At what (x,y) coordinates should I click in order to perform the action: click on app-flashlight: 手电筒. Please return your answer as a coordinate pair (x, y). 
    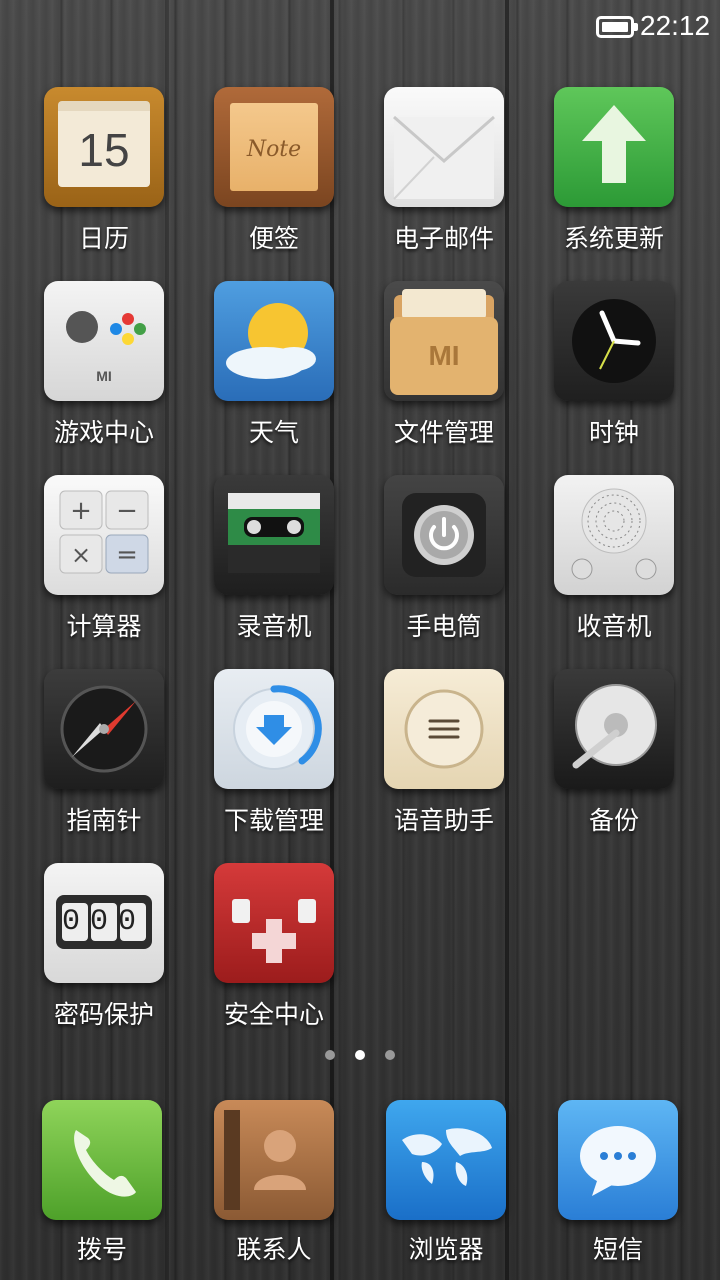
    Looking at the image, I should click on (444, 565).